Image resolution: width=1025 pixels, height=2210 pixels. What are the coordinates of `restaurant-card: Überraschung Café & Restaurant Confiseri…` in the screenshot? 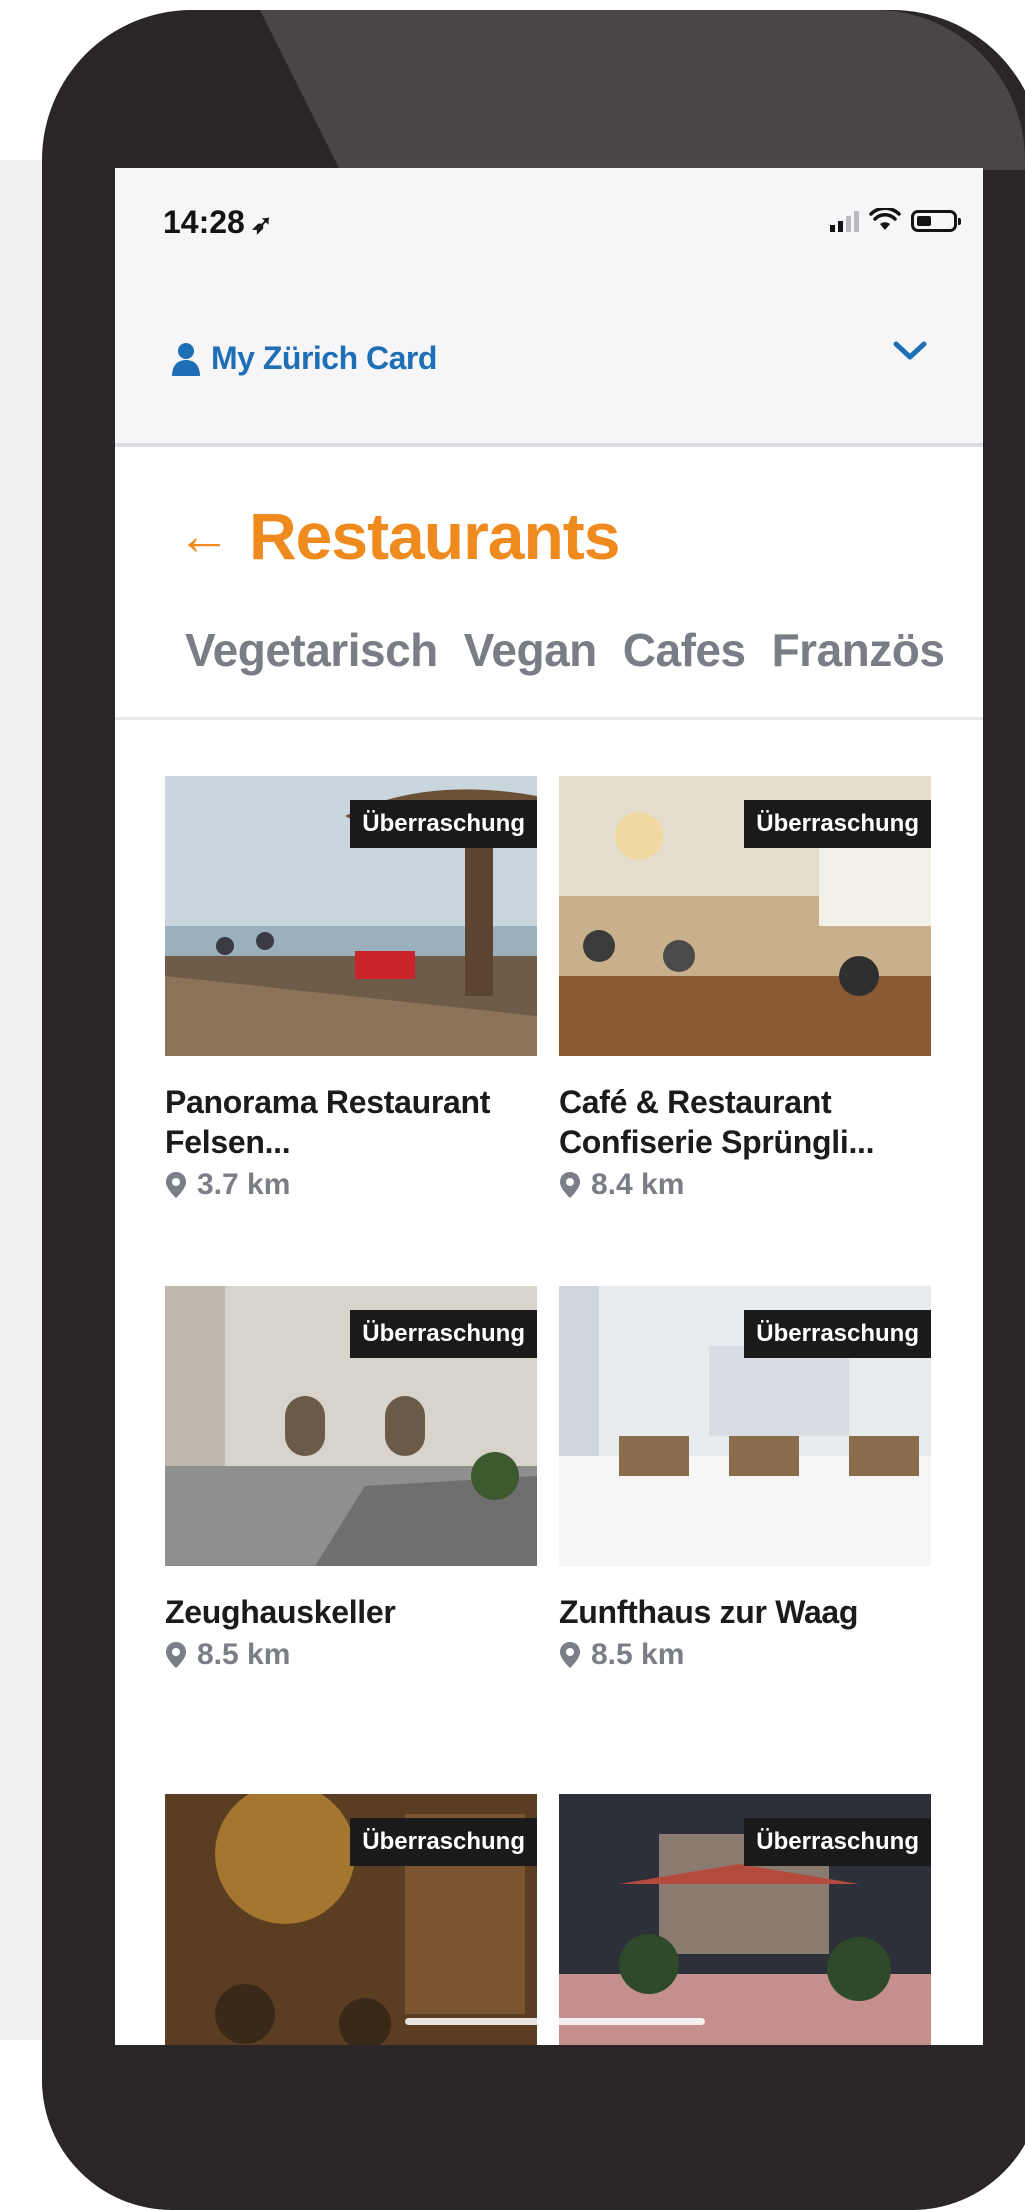 It's located at (745, 989).